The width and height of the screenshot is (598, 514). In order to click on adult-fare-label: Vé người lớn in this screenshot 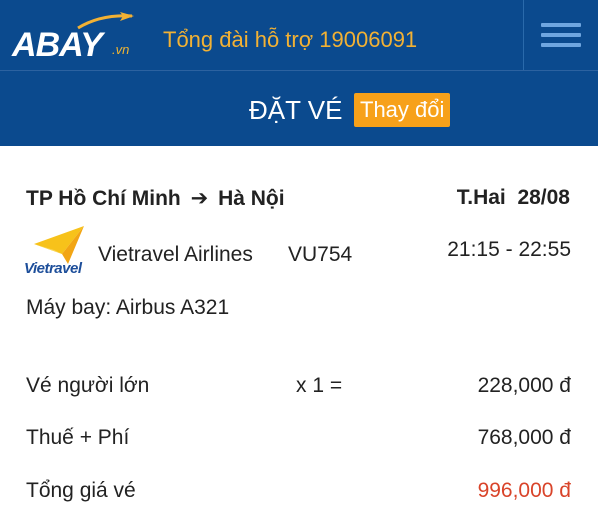, I will do `click(88, 385)`.